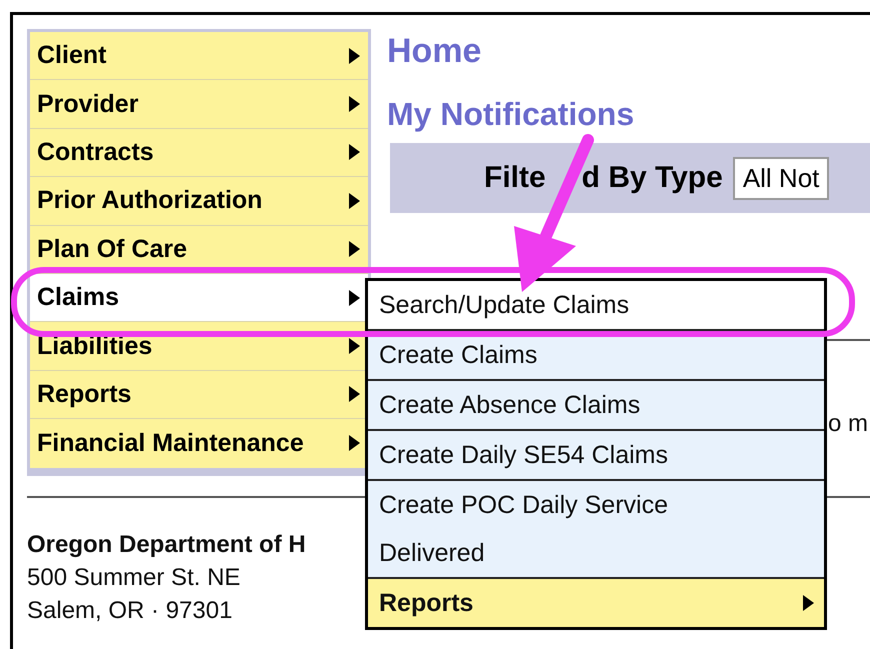  Describe the element at coordinates (133, 577) in the screenshot. I see `street-address: 500 Summer St. NE` at that location.